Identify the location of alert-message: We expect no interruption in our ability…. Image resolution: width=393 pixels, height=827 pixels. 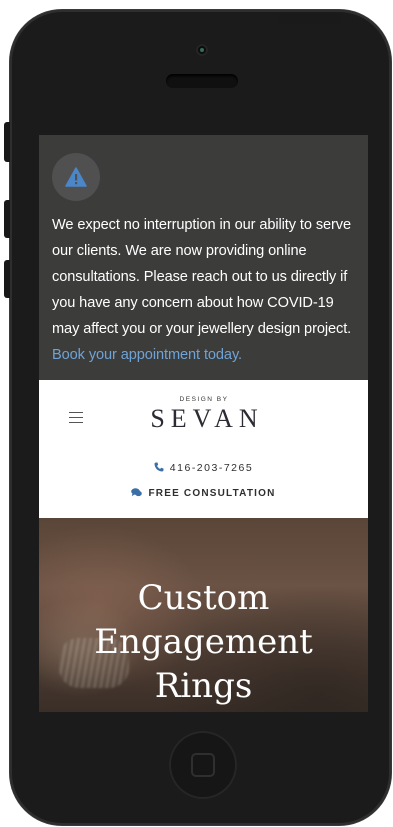
(207, 290).